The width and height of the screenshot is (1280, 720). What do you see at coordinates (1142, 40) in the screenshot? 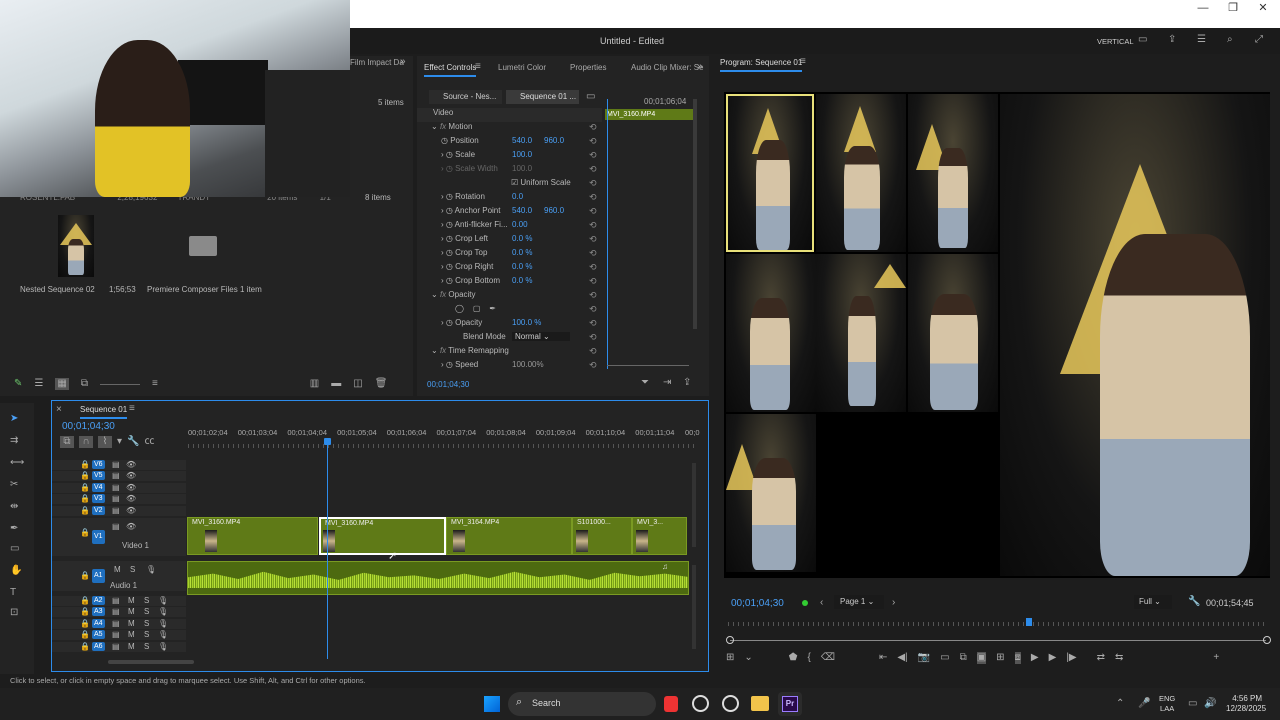
I see `layout-icon: ▭` at bounding box center [1142, 40].